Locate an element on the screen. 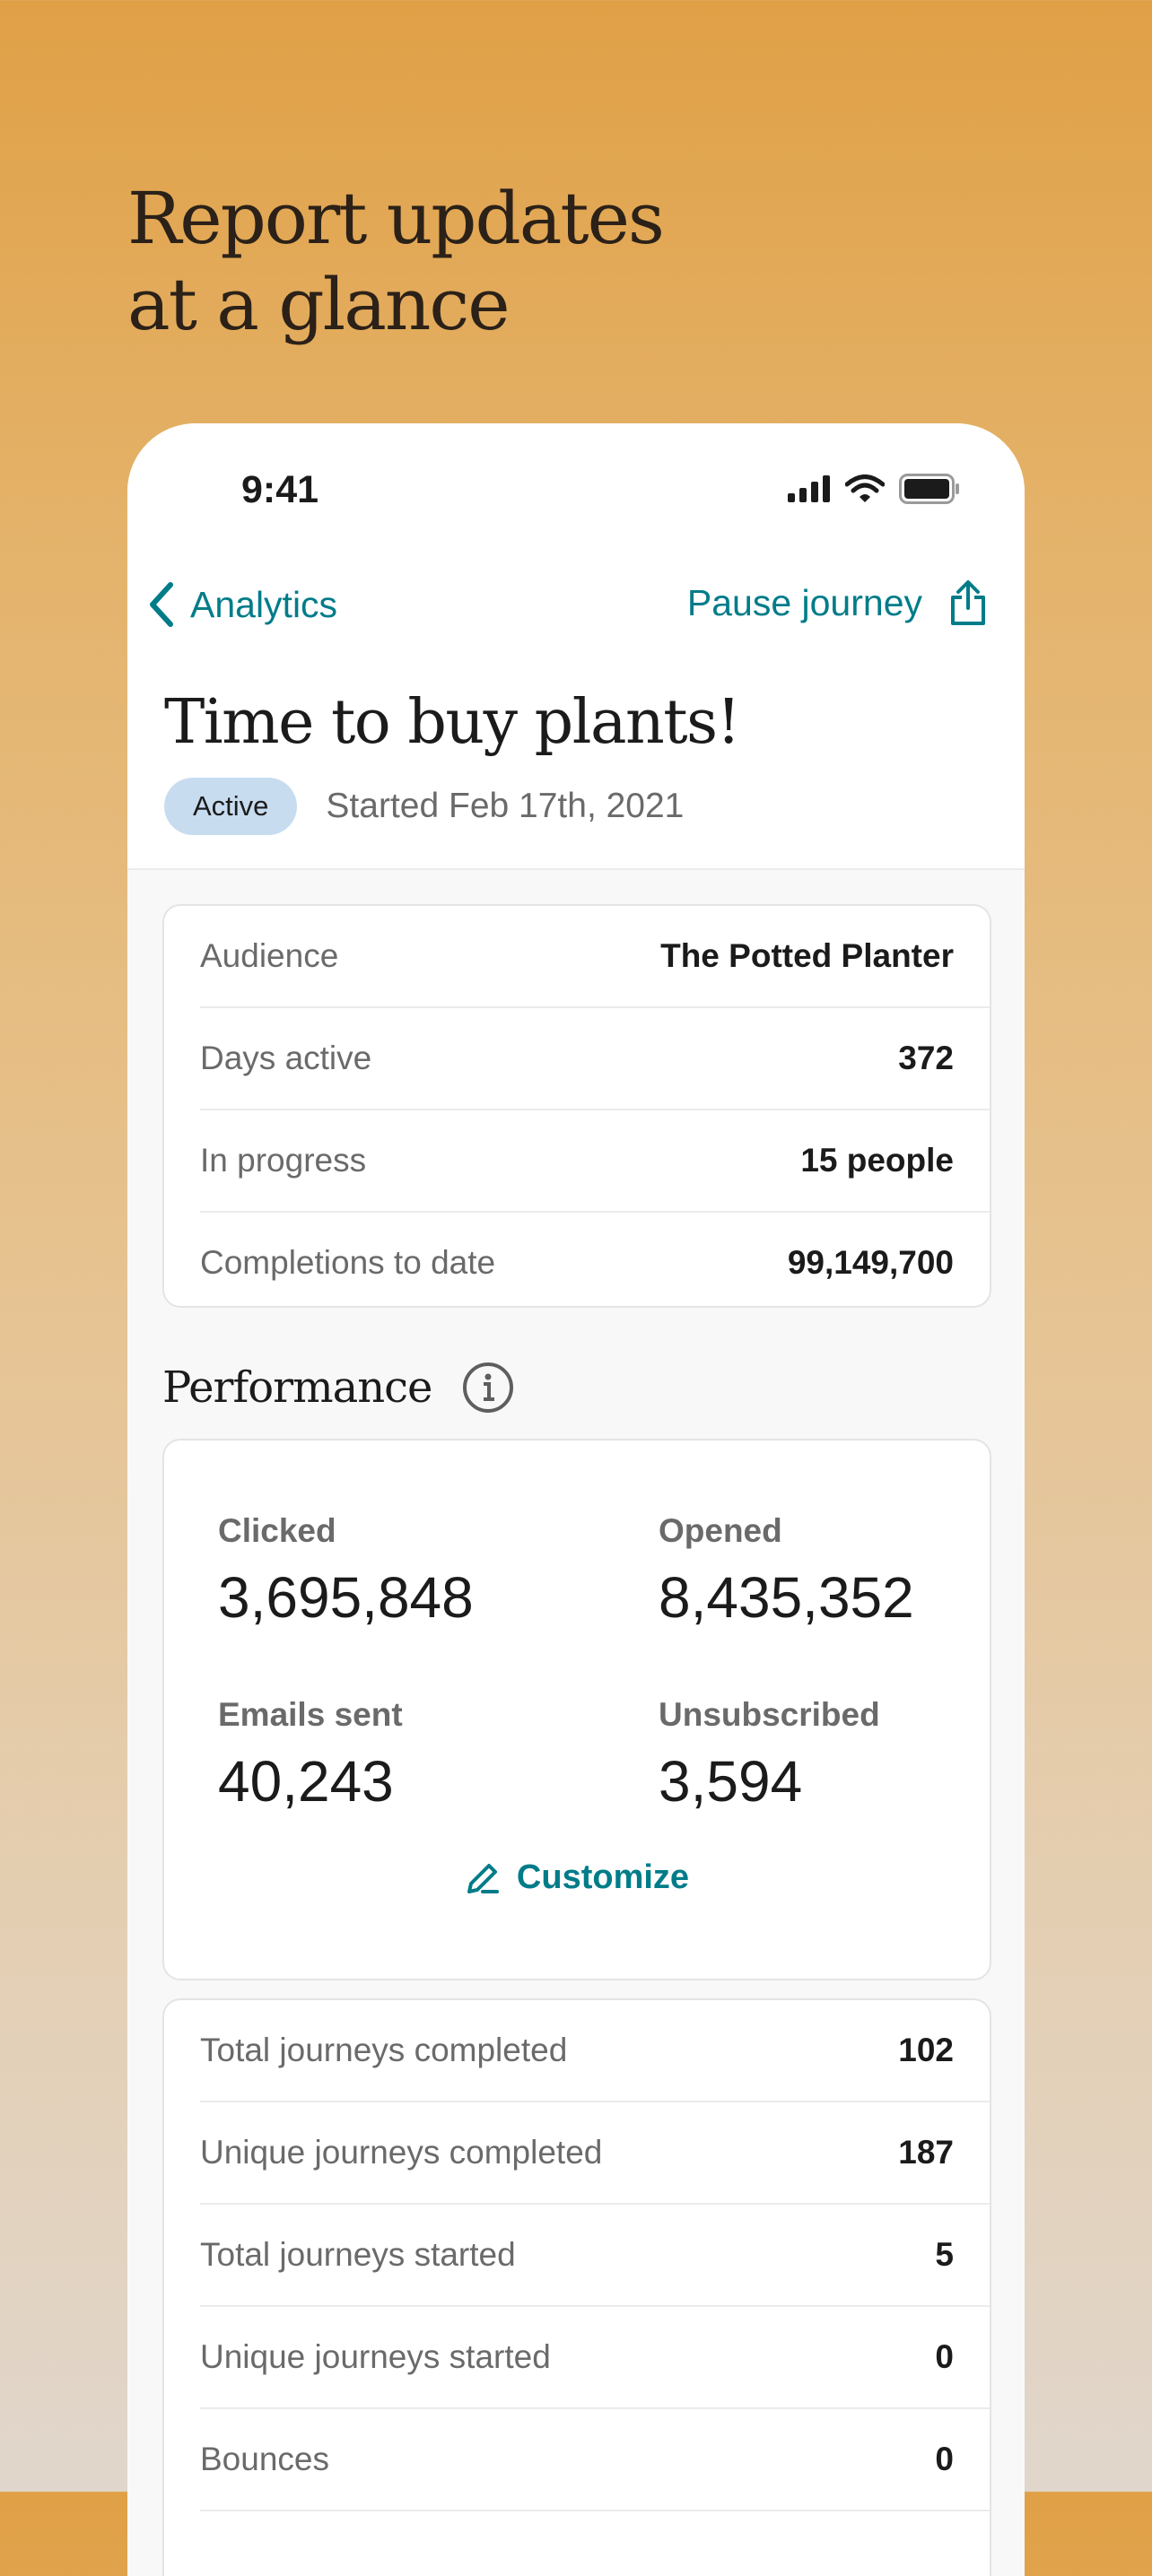 Image resolution: width=1152 pixels, height=2576 pixels. stats-value: 102 is located at coordinates (926, 2050).